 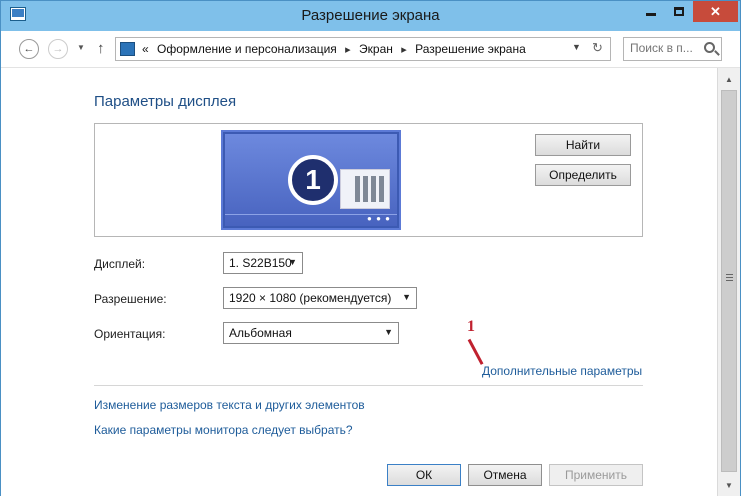 I want to click on scroll-up-icon: ▲, so click(x=729, y=79).